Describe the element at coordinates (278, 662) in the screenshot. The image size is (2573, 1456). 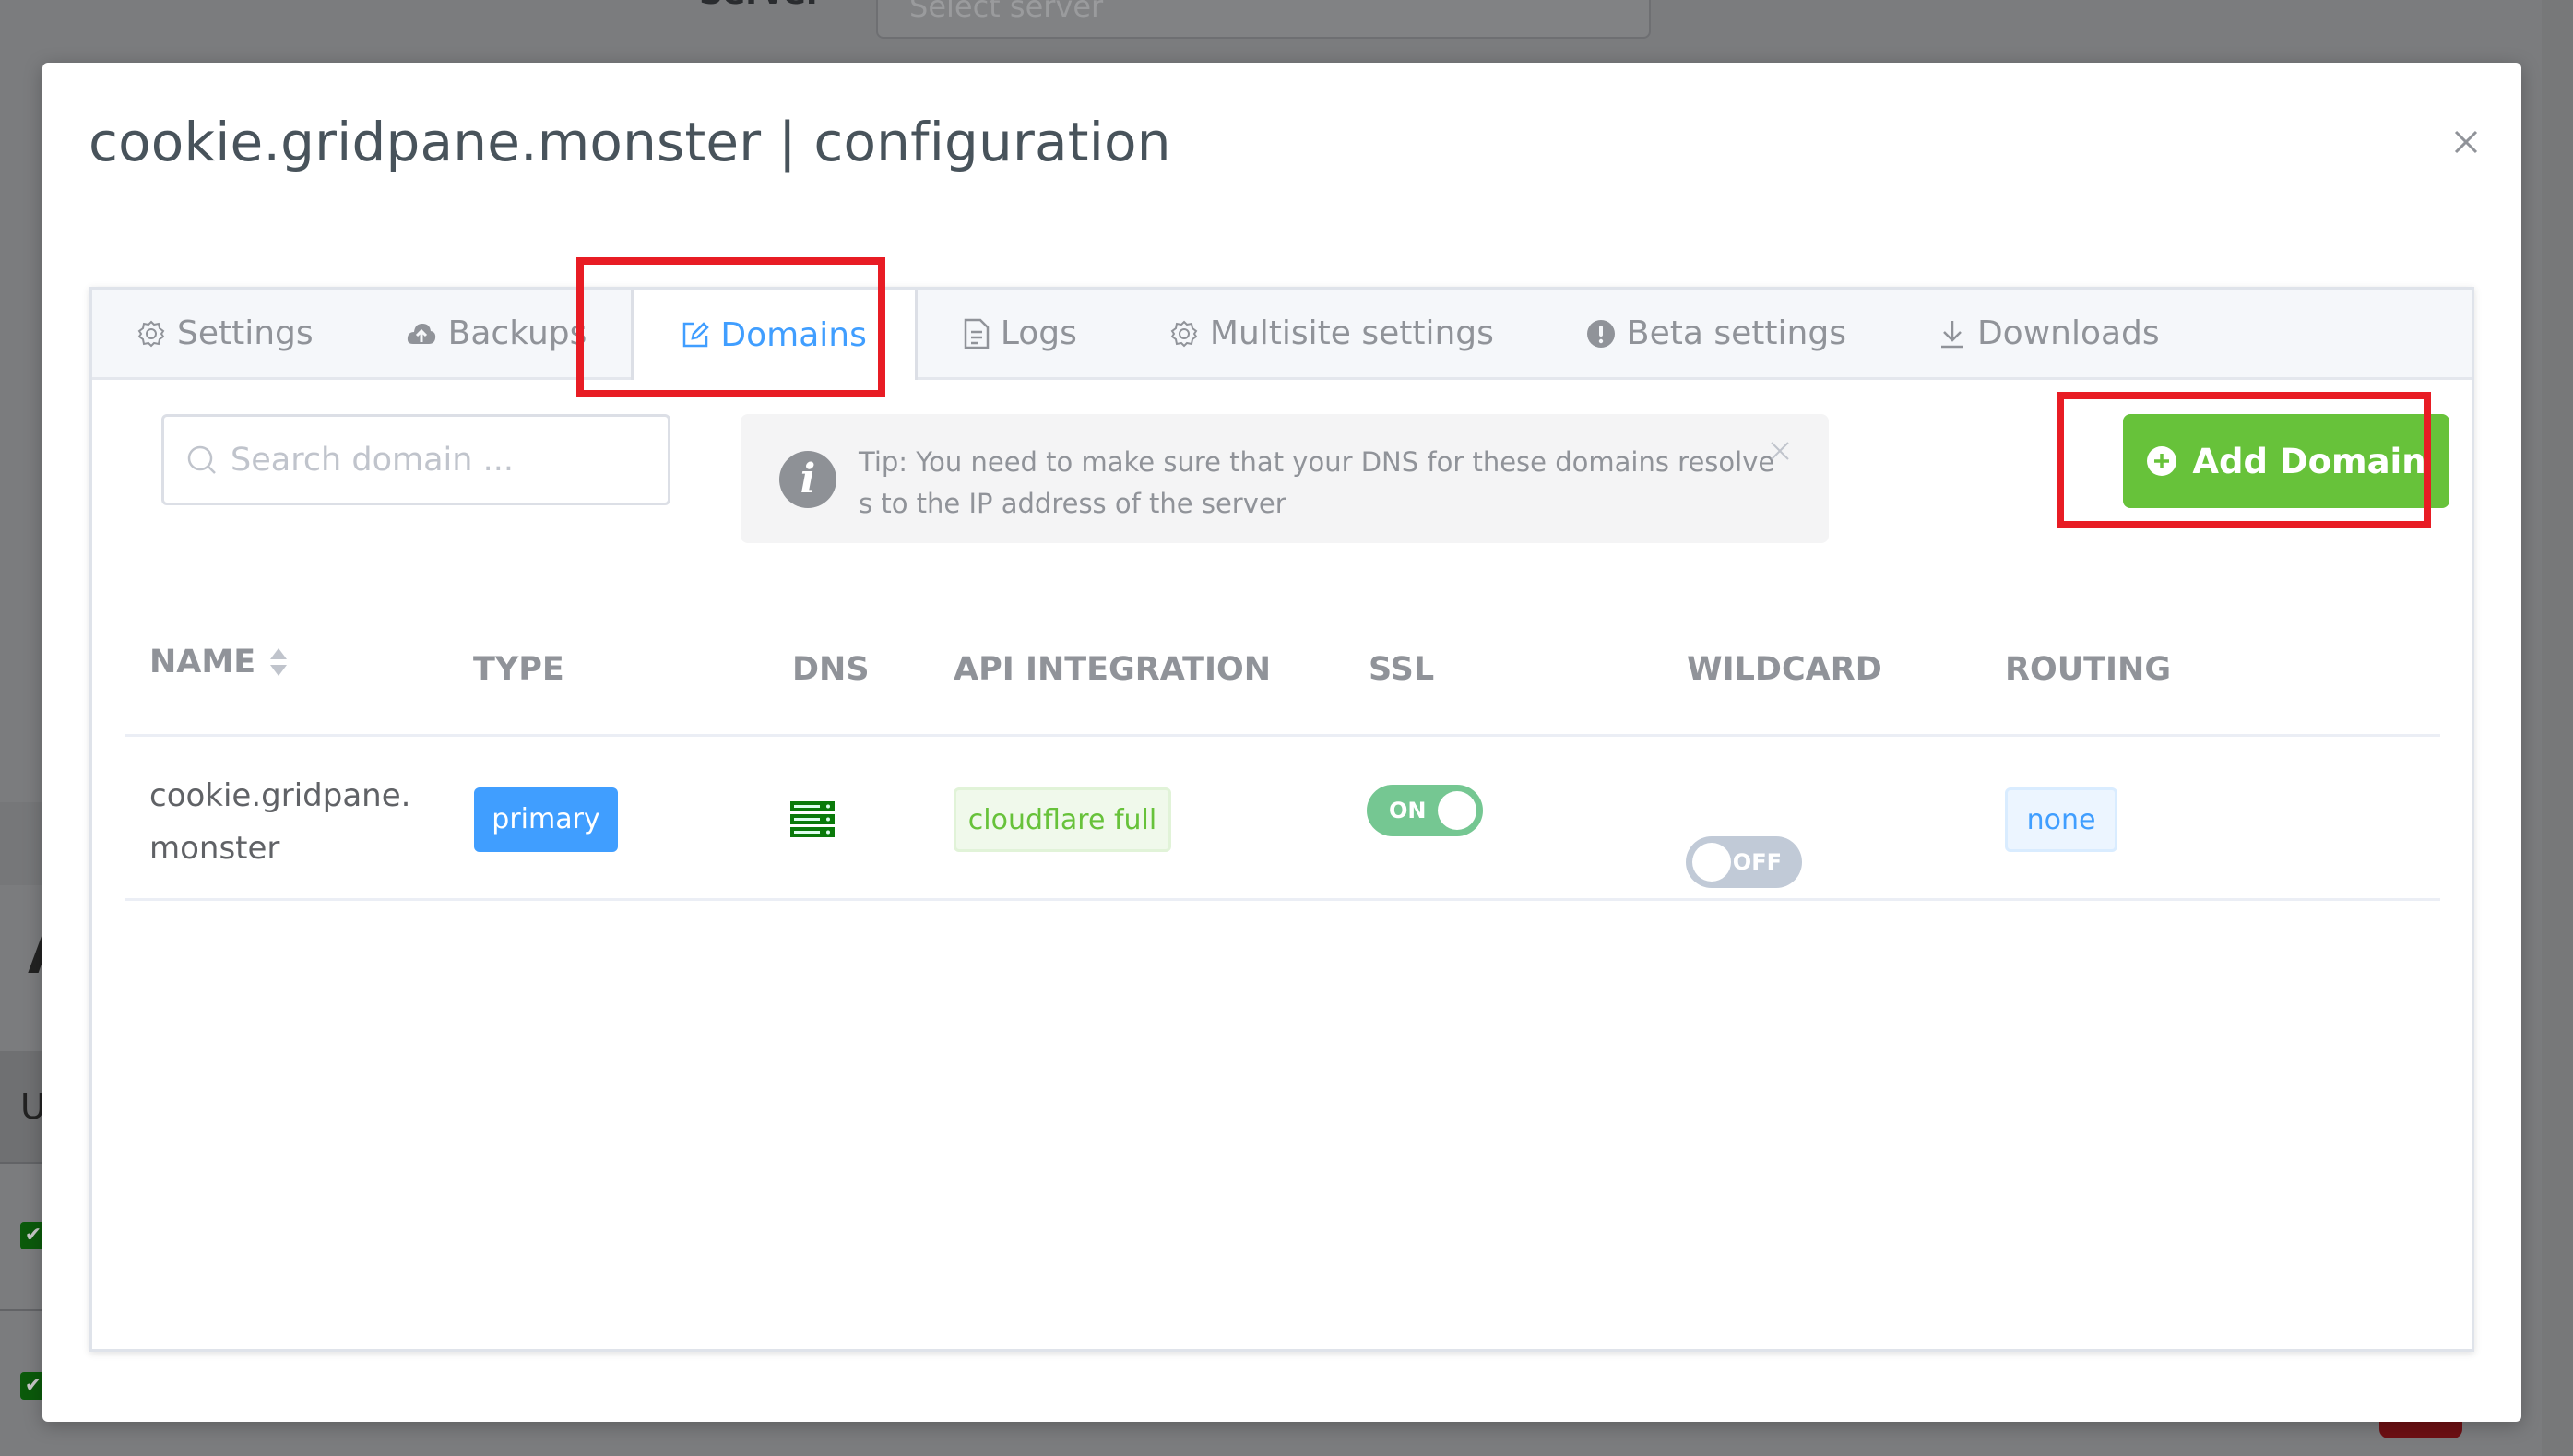
I see `sort-icon` at that location.